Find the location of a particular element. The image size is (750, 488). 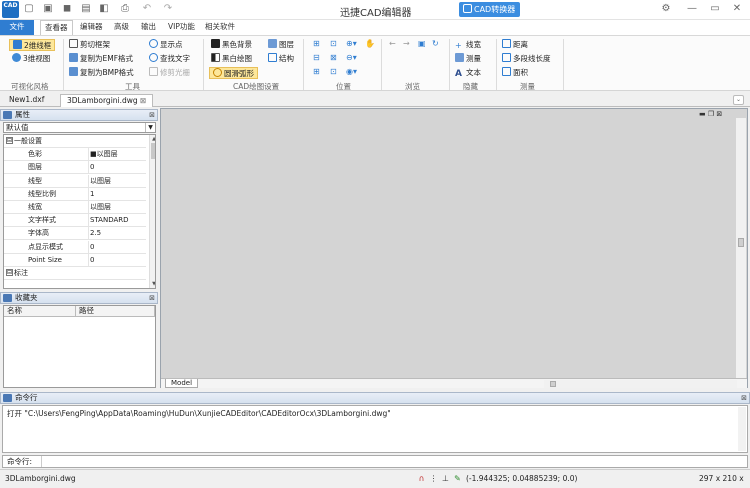

canvas-restore-icon: ❐ is located at coordinates (711, 114).